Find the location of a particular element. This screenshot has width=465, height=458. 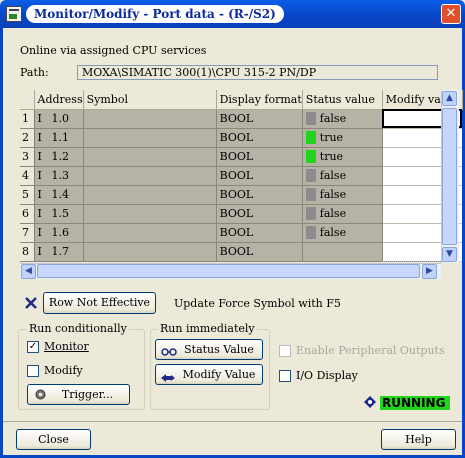

address-cell: I 1.7 is located at coordinates (59, 252).